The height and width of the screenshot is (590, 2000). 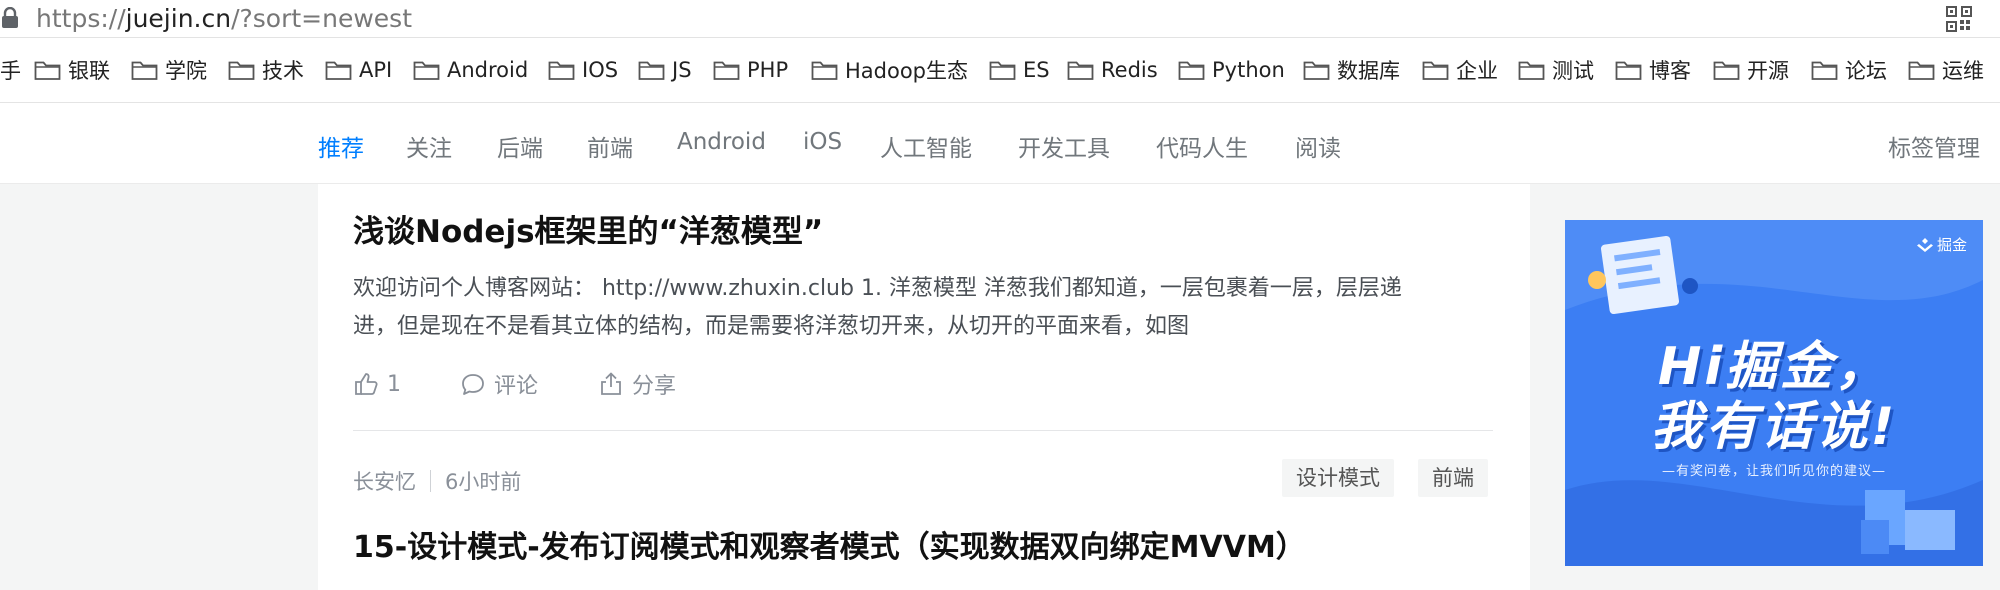 I want to click on bookmark-folder: Hadoop生态, so click(x=889, y=70).